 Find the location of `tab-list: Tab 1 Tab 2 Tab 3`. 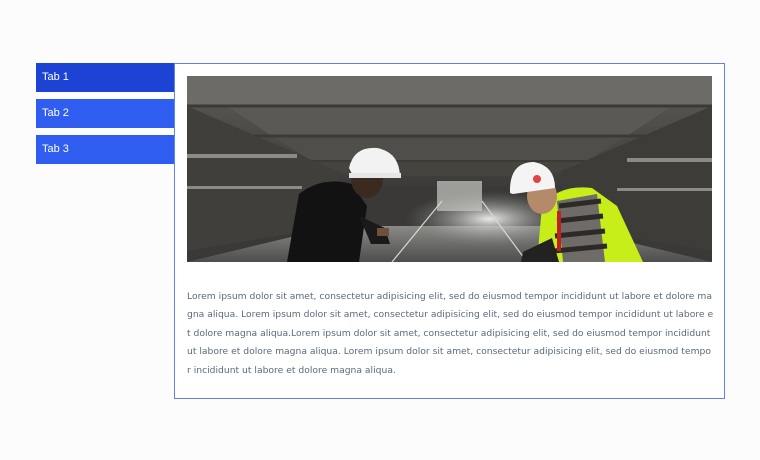

tab-list: Tab 1 Tab 2 Tab 3 is located at coordinates (105, 117).